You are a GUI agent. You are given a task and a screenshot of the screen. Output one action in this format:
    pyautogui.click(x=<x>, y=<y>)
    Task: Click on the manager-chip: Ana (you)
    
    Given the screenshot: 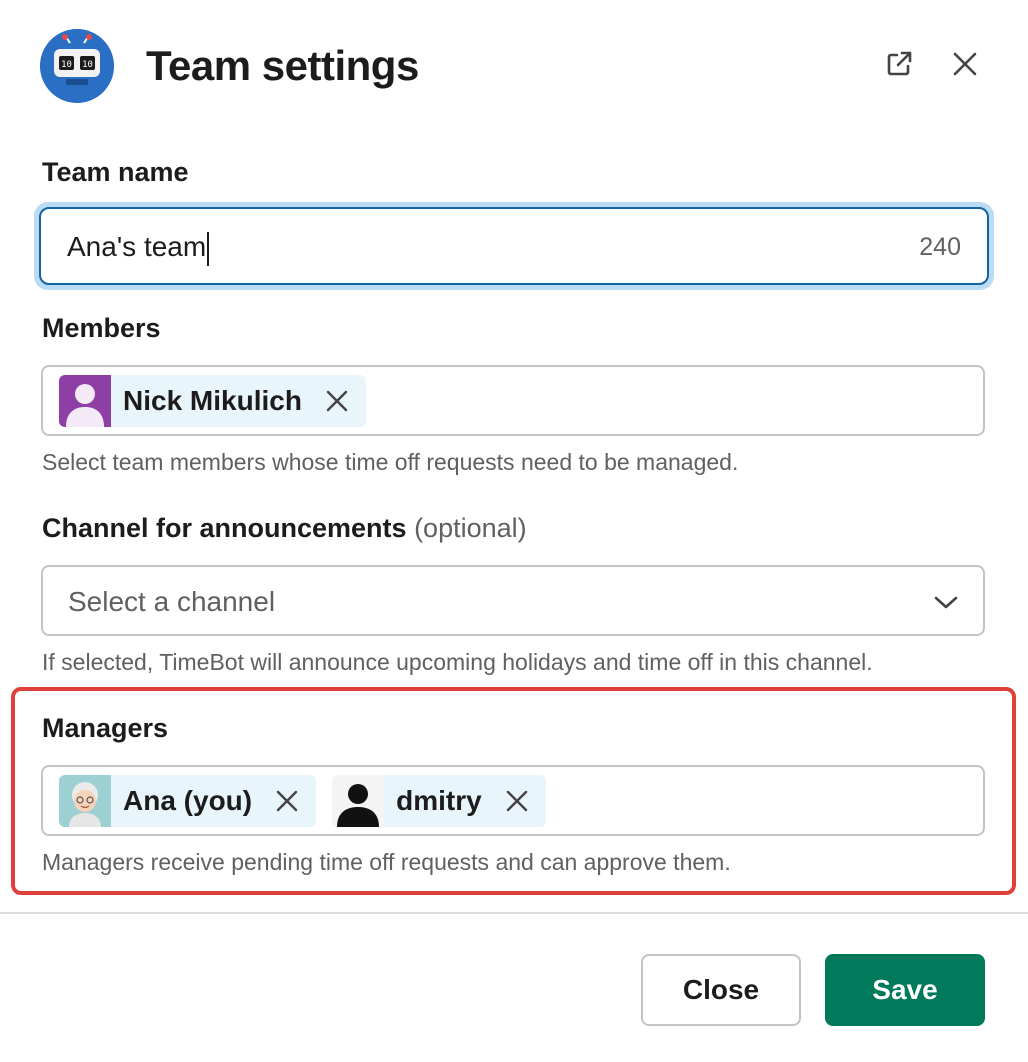 What is the action you would take?
    pyautogui.click(x=188, y=800)
    